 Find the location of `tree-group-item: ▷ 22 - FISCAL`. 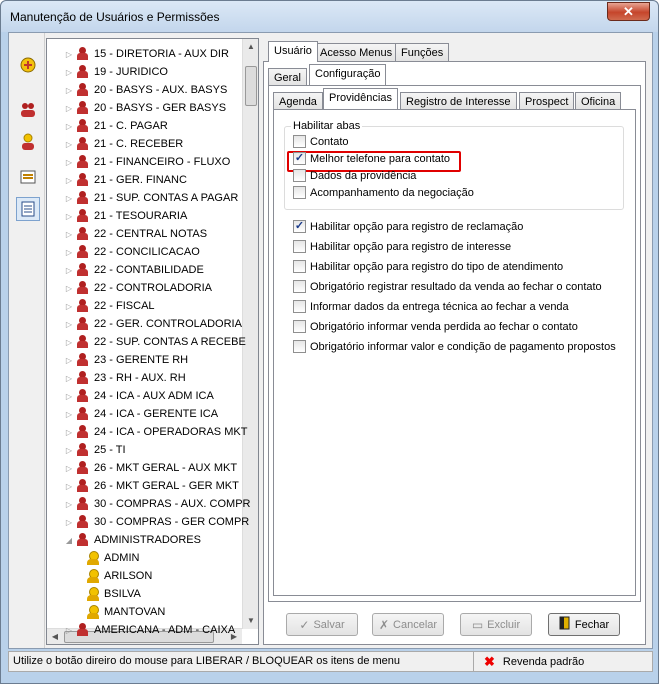

tree-group-item: ▷ 22 - FISCAL is located at coordinates (109, 306).